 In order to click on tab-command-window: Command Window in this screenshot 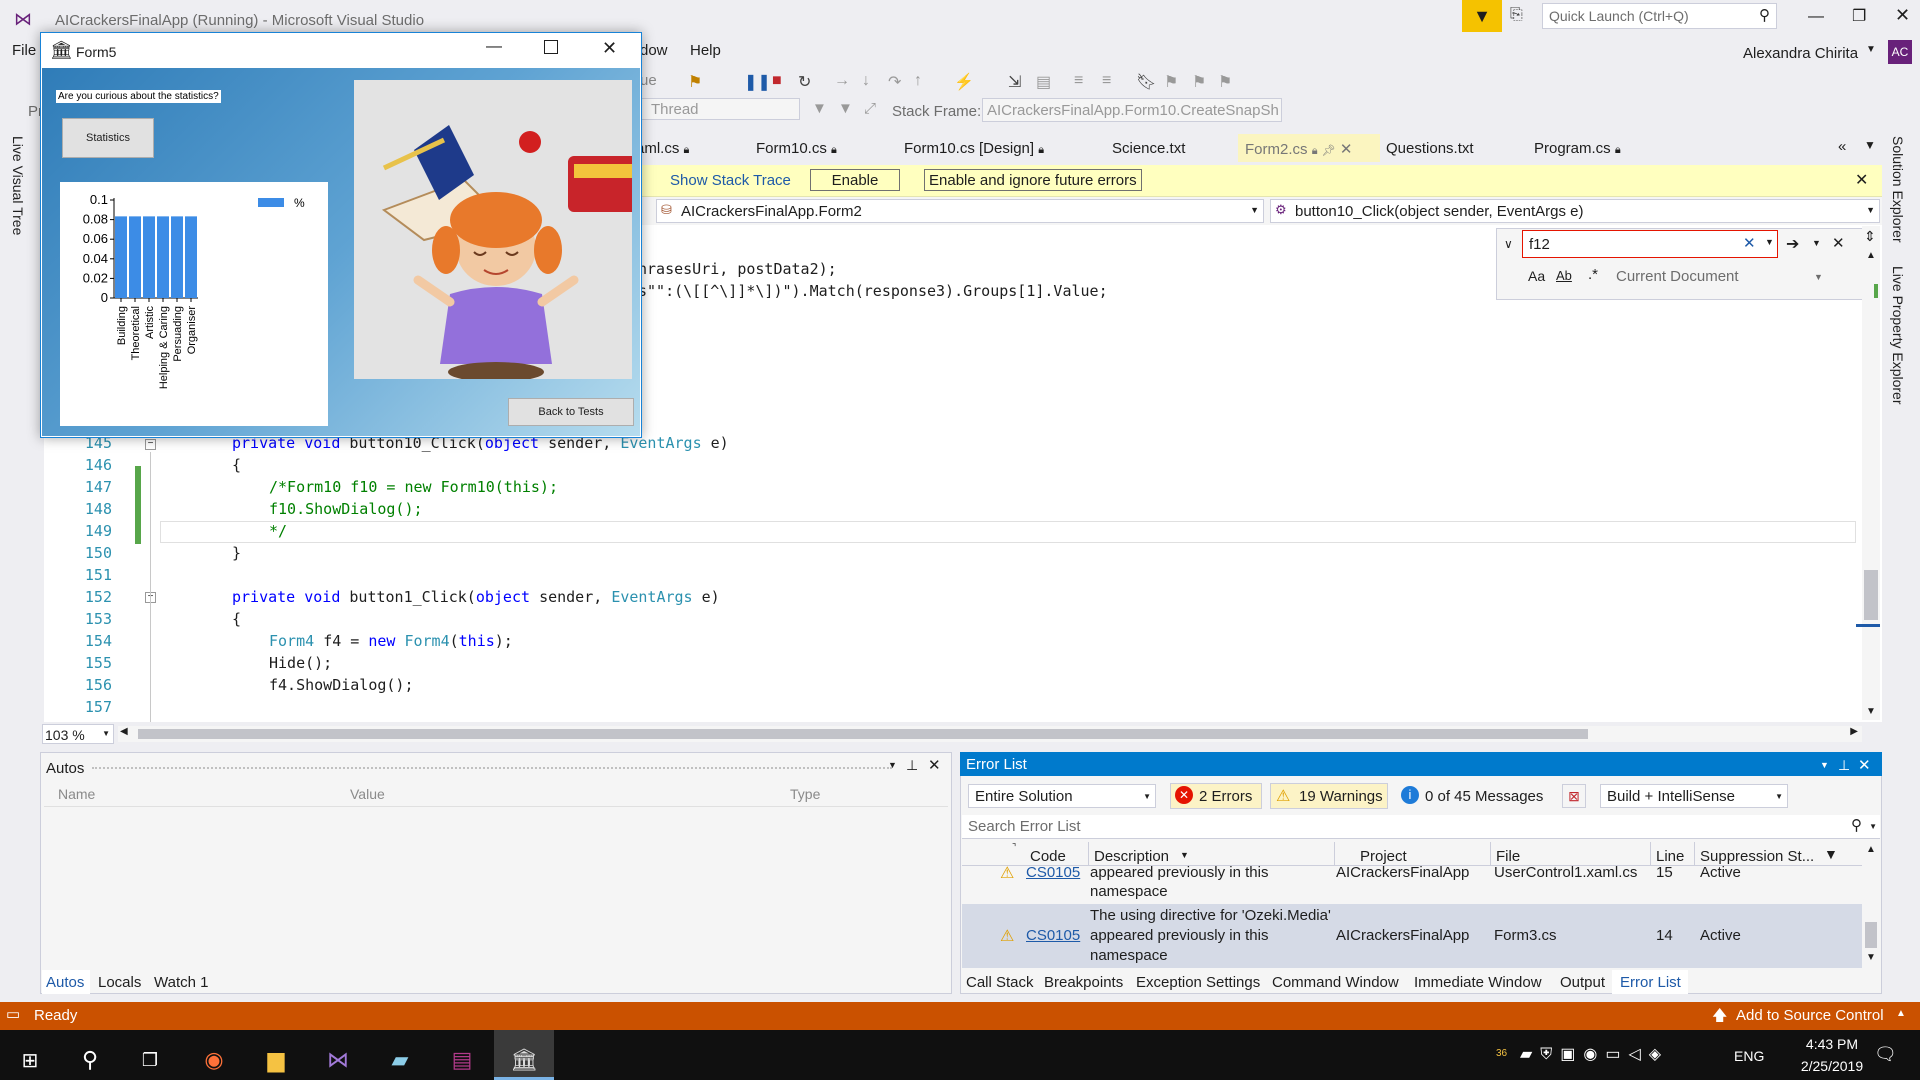, I will do `click(1335, 982)`.